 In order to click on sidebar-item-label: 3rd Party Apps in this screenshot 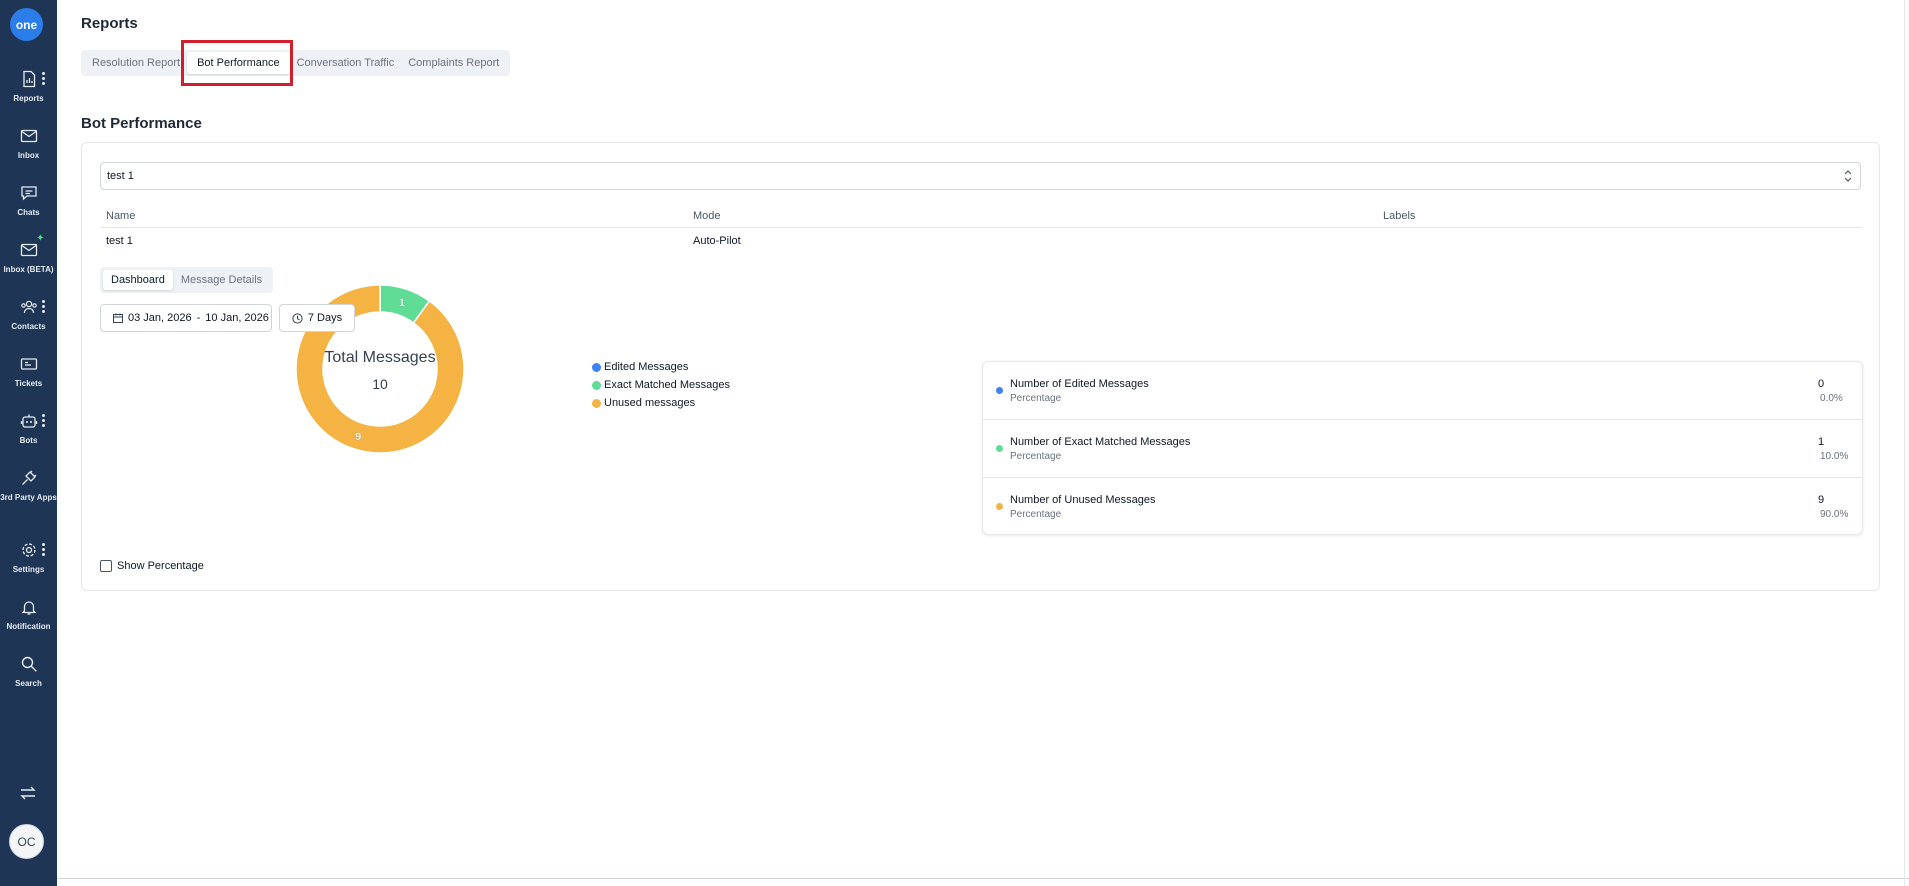, I will do `click(28, 497)`.